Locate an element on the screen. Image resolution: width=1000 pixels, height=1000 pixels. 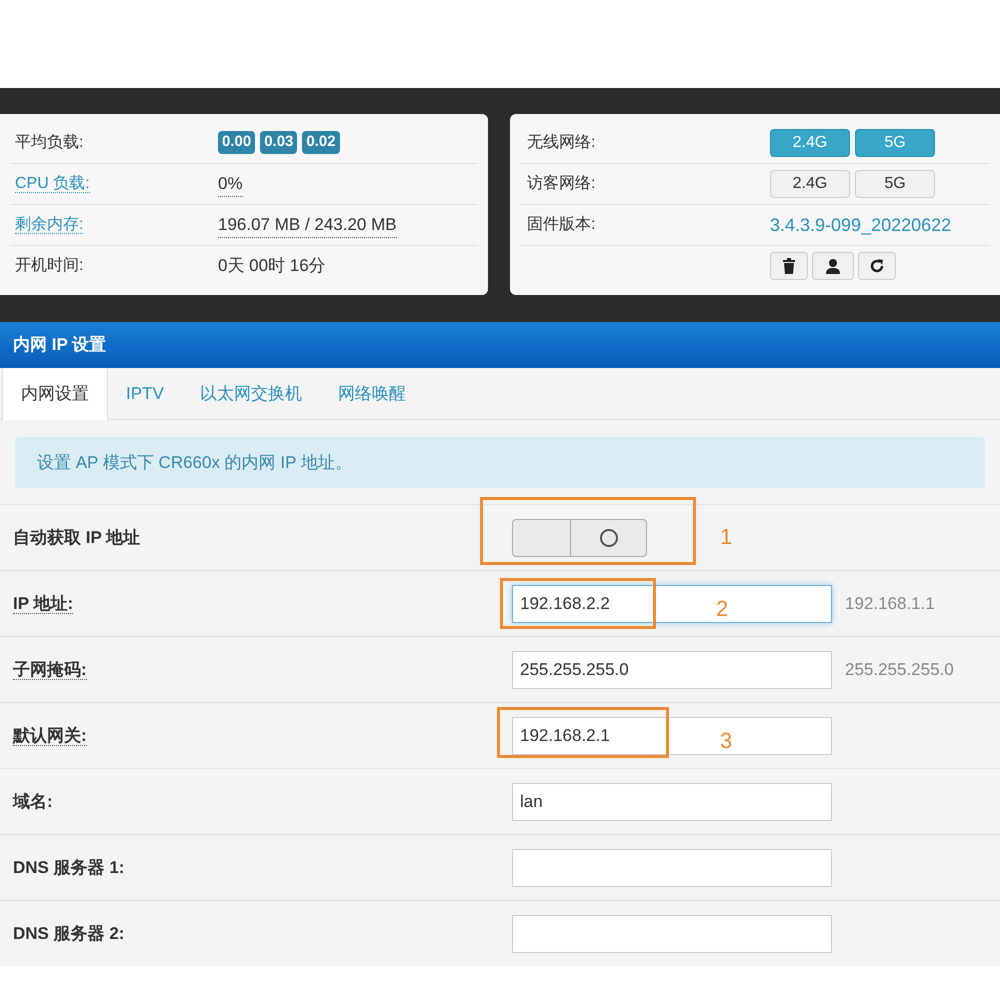
default-hint: 255.255.255.0 is located at coordinates (899, 669).